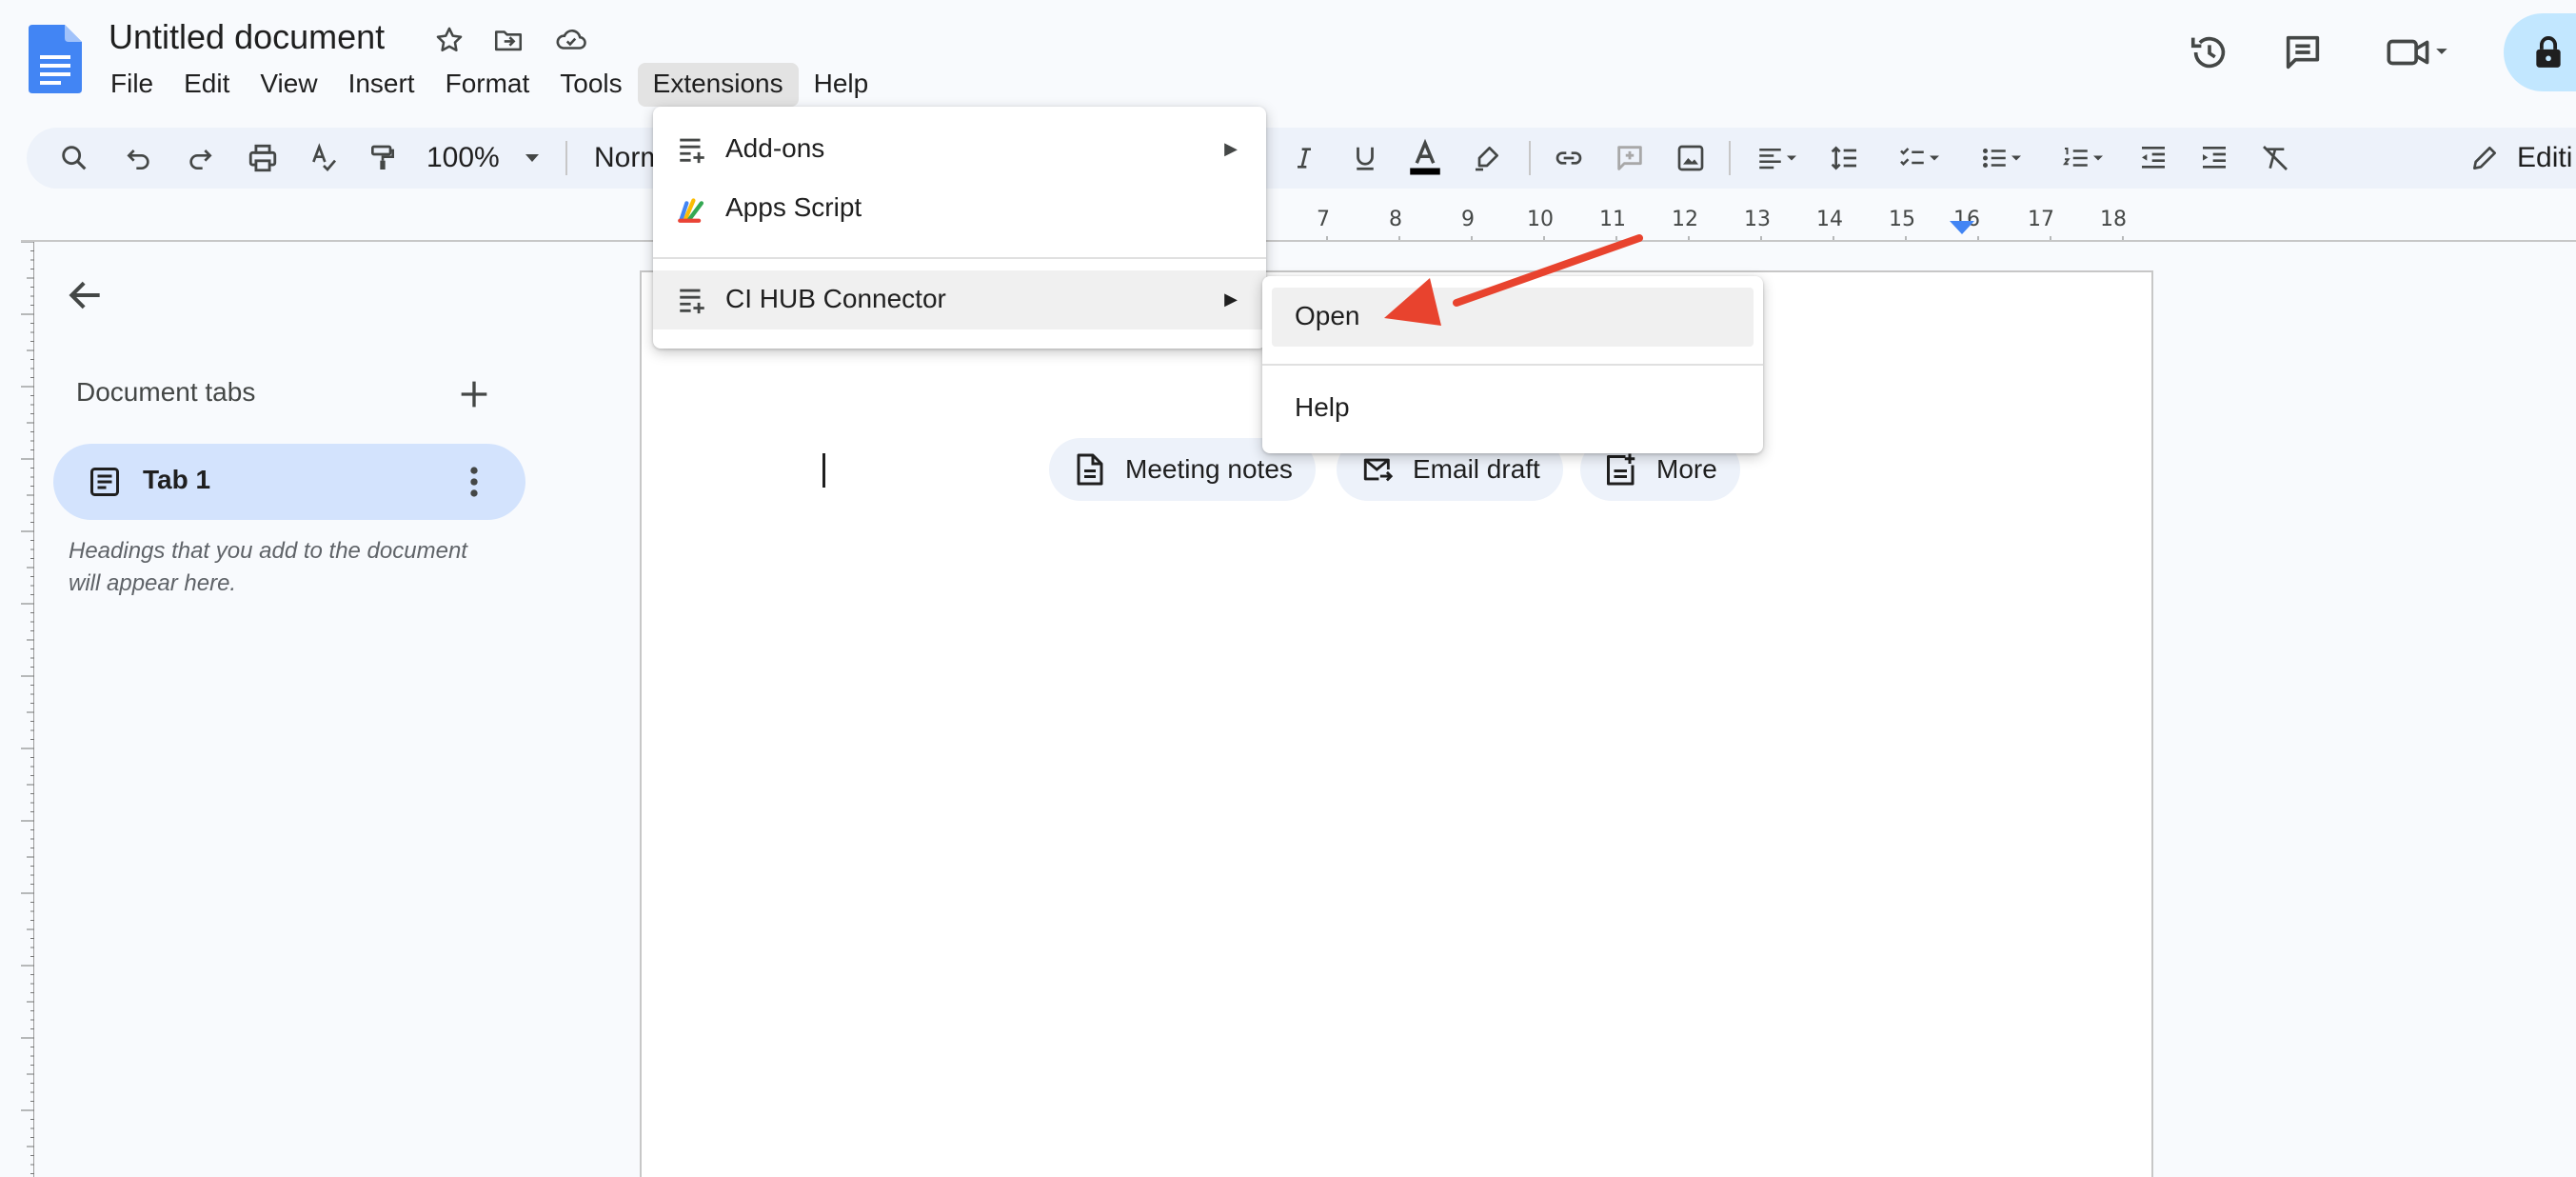 This screenshot has width=2576, height=1177. I want to click on document-tabs-heading: Document tabs, so click(166, 392).